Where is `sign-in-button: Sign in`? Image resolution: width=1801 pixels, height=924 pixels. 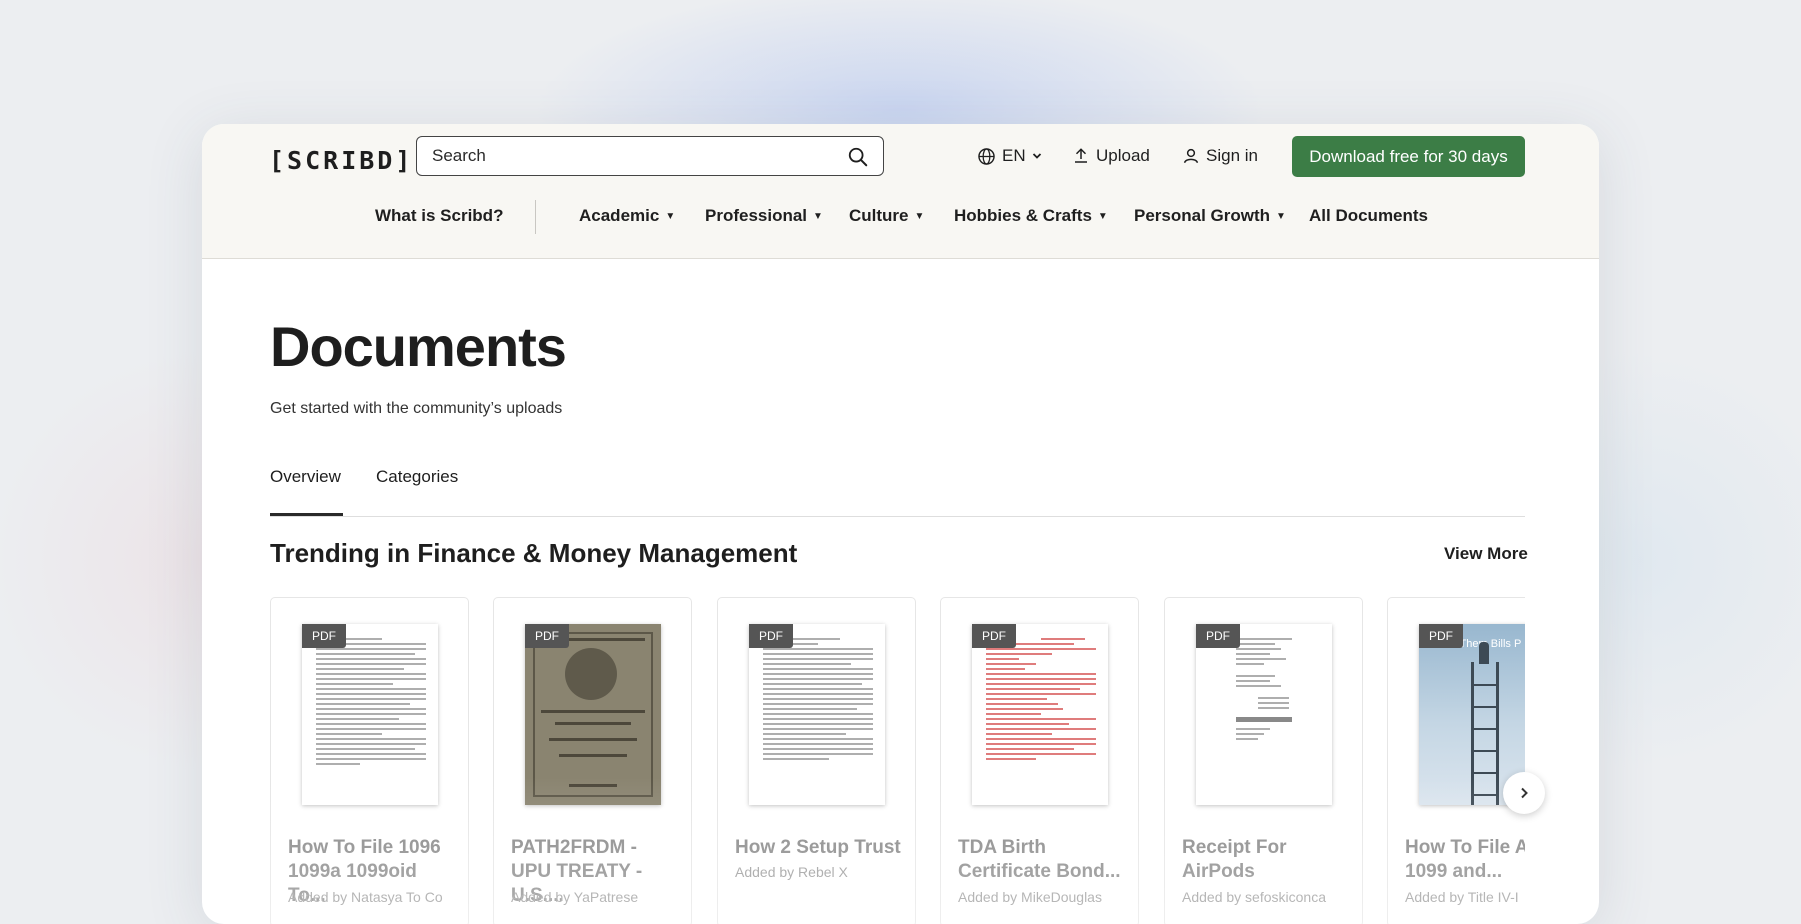
sign-in-button: Sign in is located at coordinates (1220, 156).